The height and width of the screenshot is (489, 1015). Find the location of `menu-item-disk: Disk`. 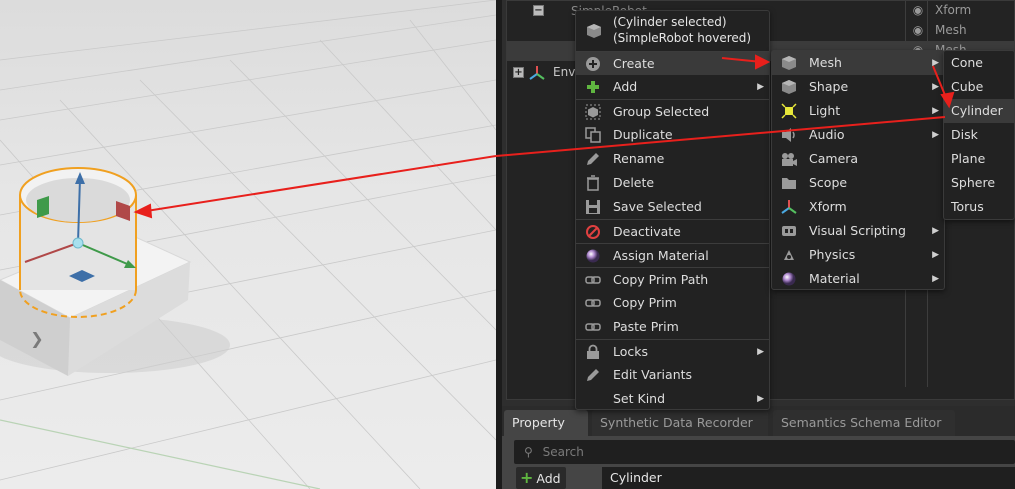

menu-item-disk: Disk is located at coordinates (979, 135).